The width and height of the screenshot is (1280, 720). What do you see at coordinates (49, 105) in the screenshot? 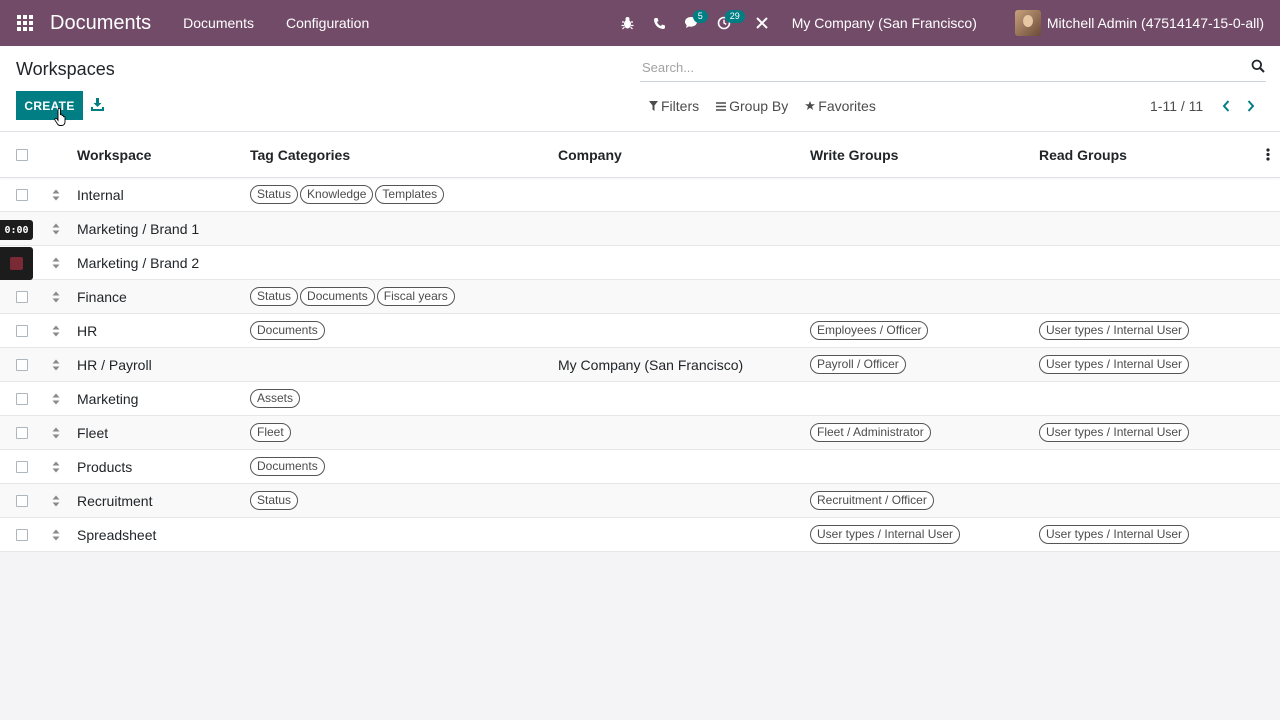
I see `create-button: CREATE` at bounding box center [49, 105].